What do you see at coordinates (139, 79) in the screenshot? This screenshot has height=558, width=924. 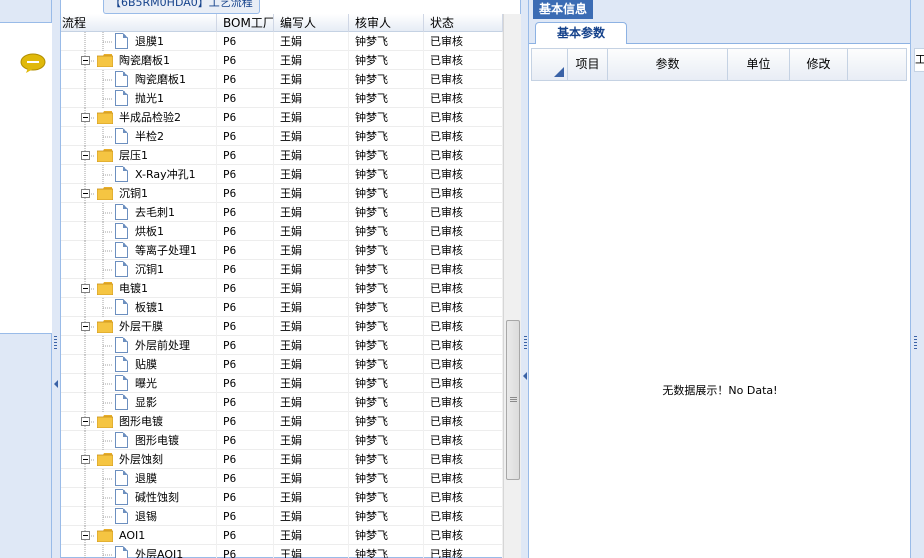 I see `flow-cell: 陶瓷磨板1` at bounding box center [139, 79].